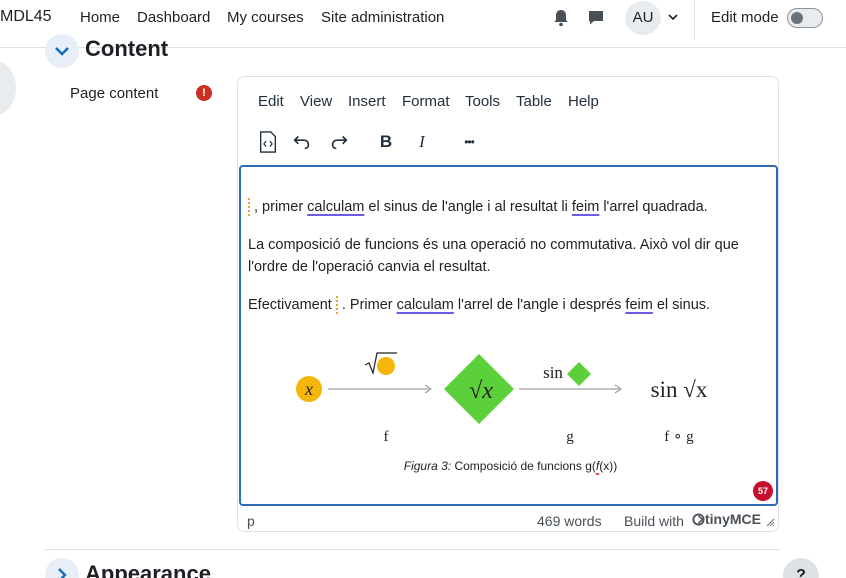  What do you see at coordinates (468, 207) in the screenshot?
I see `text-segment: el sinus de l'angle i al resultat li` at bounding box center [468, 207].